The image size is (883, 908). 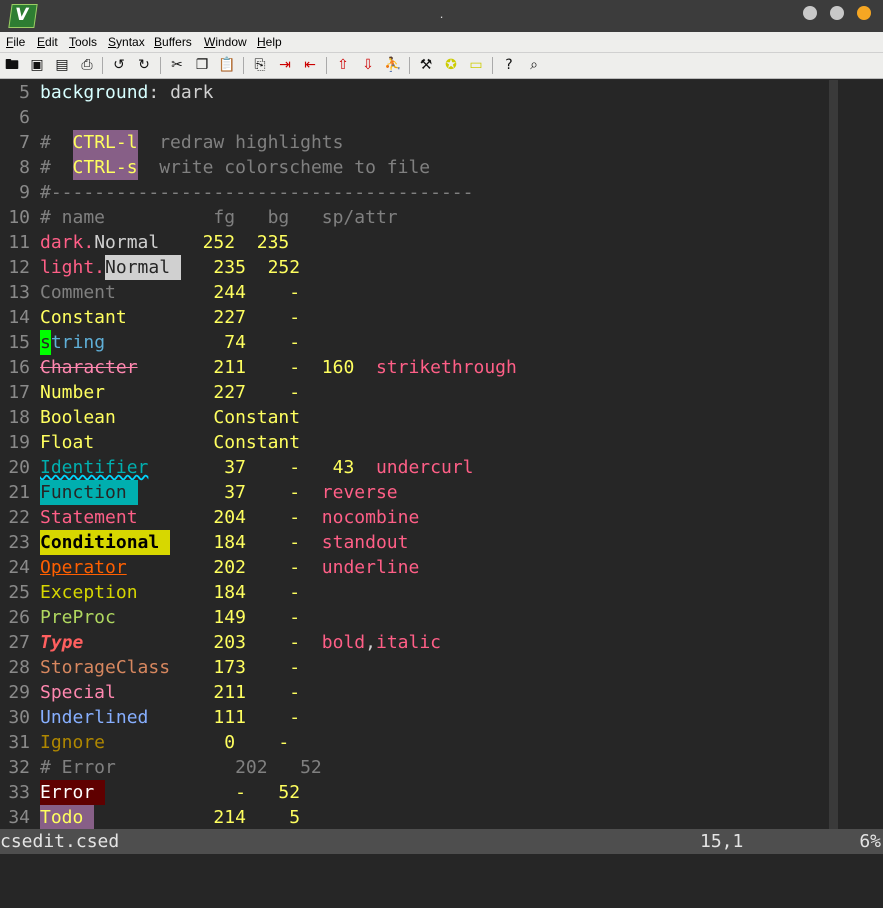 What do you see at coordinates (78, 417) in the screenshot?
I see `syntax-token: Boolean` at bounding box center [78, 417].